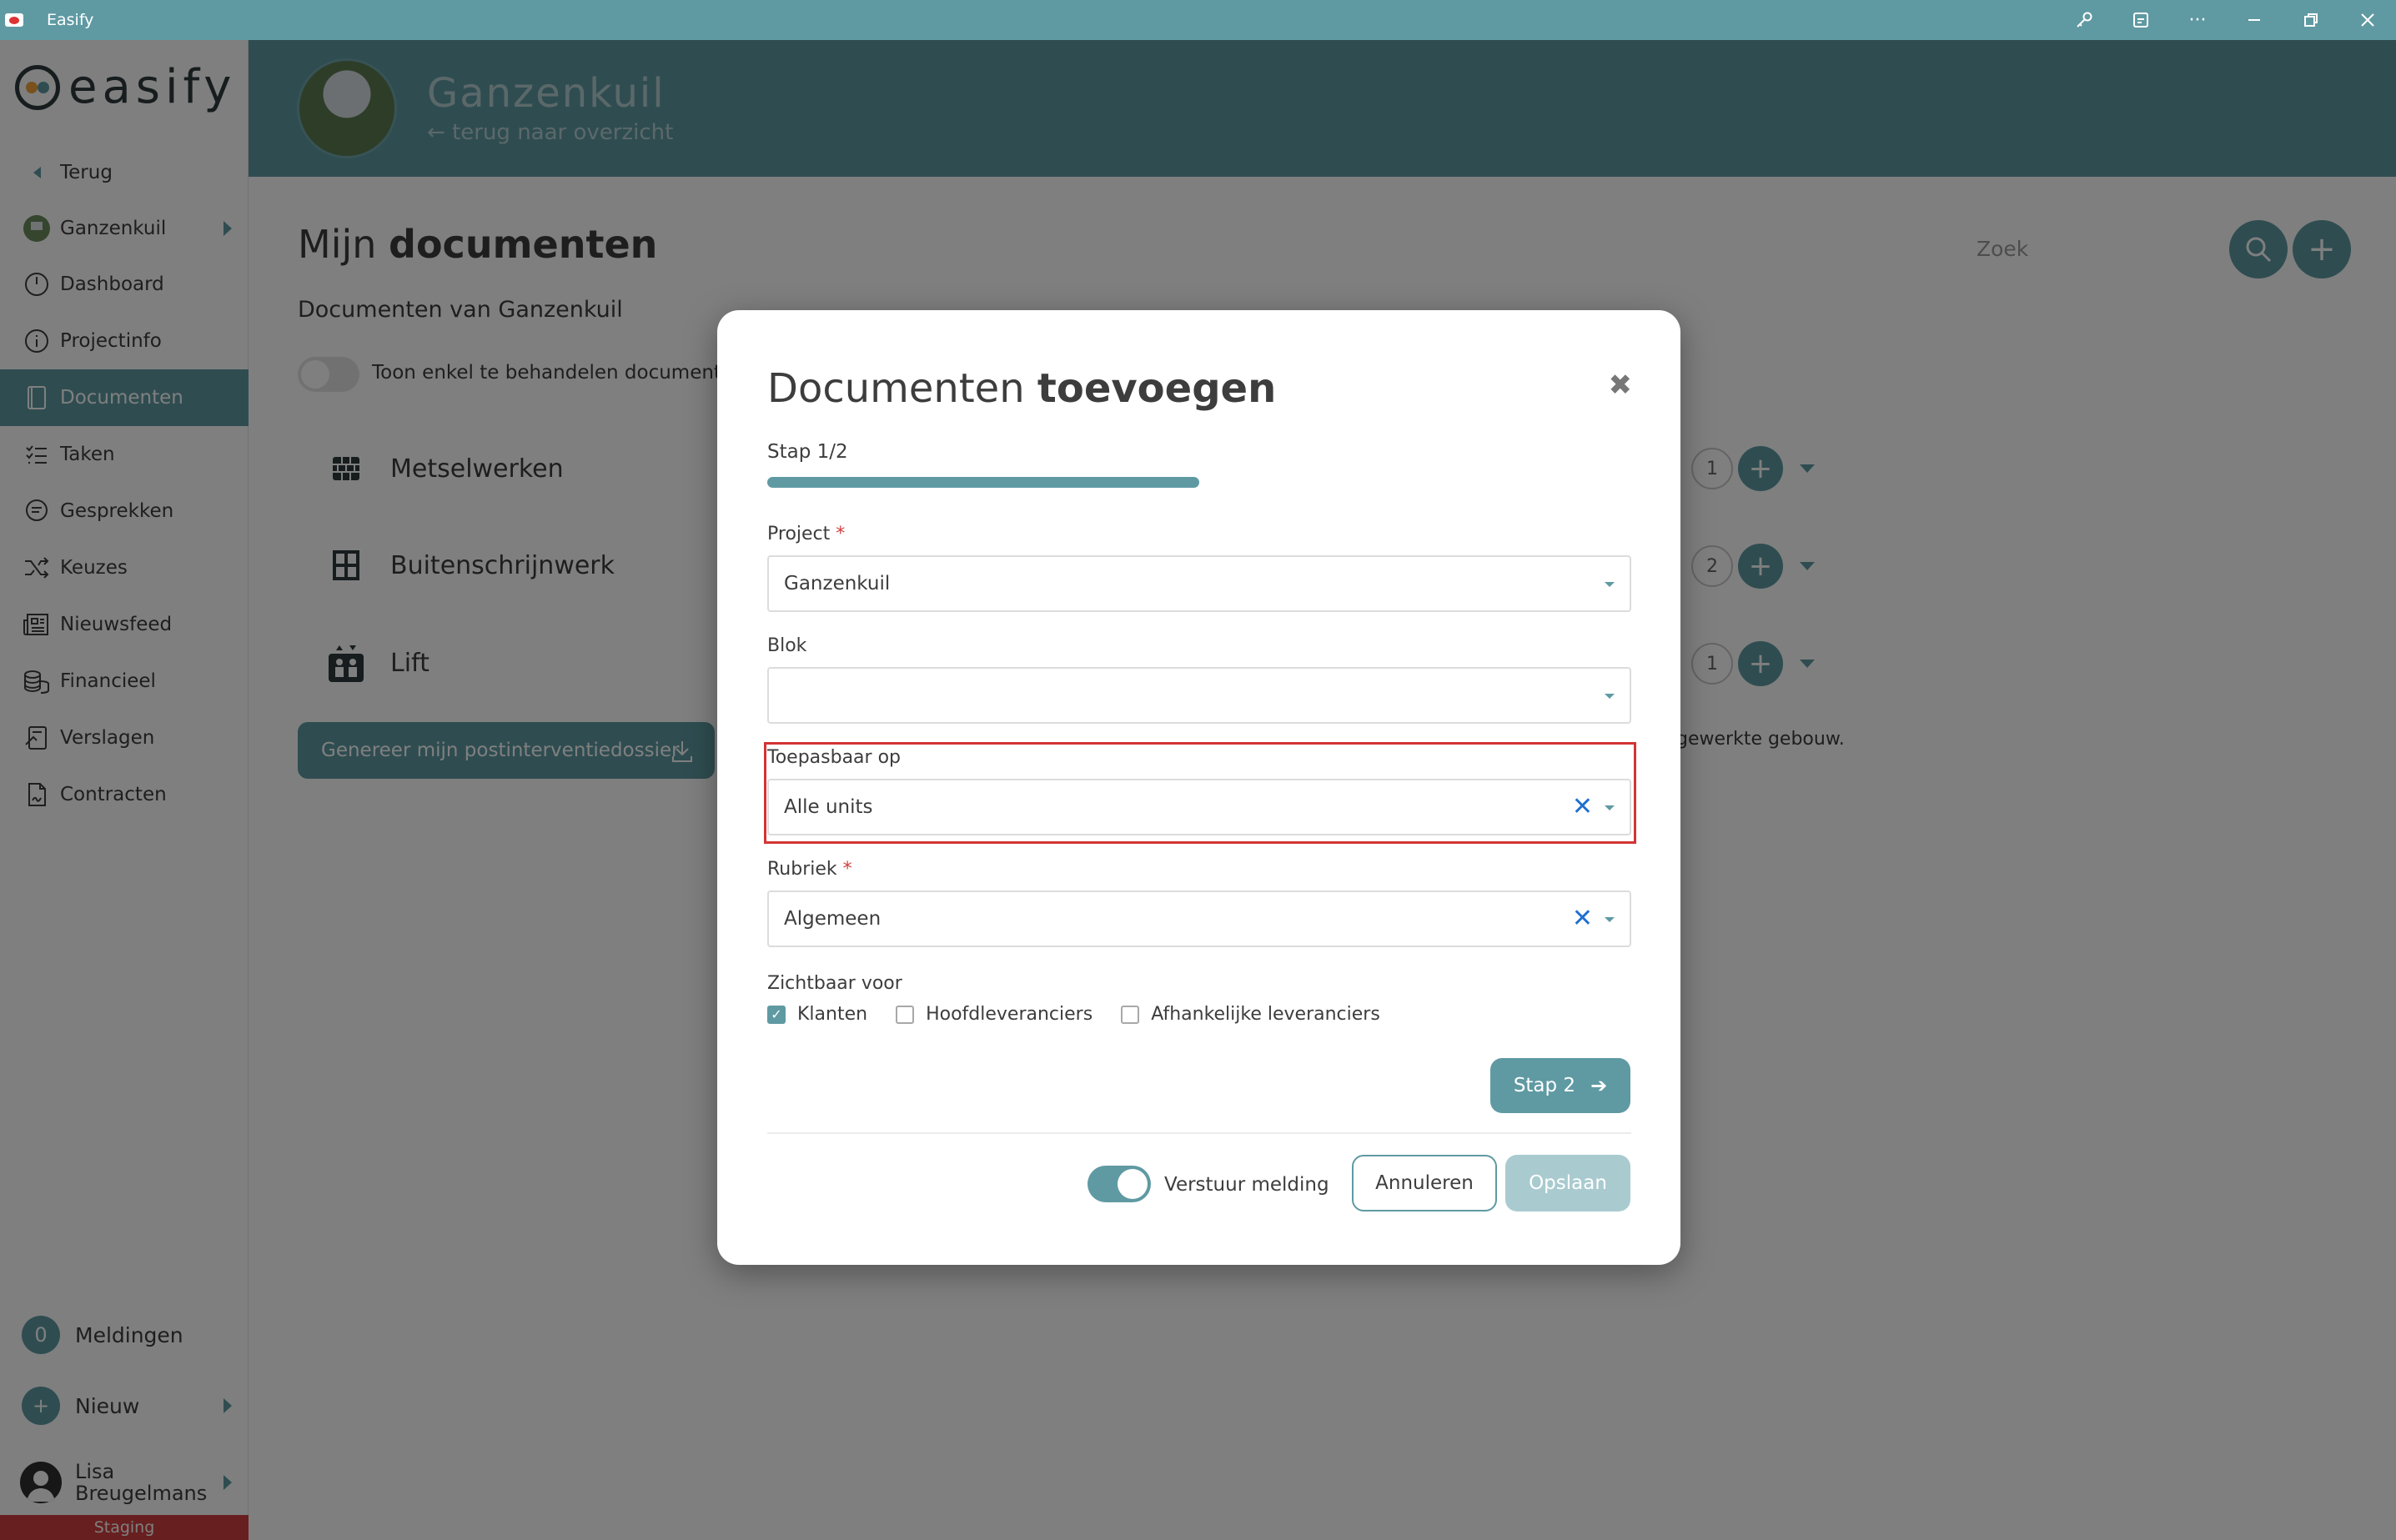 The image size is (2396, 1540). Describe the element at coordinates (828, 807) in the screenshot. I see `toepasbaar-select-value: Alle units` at that location.